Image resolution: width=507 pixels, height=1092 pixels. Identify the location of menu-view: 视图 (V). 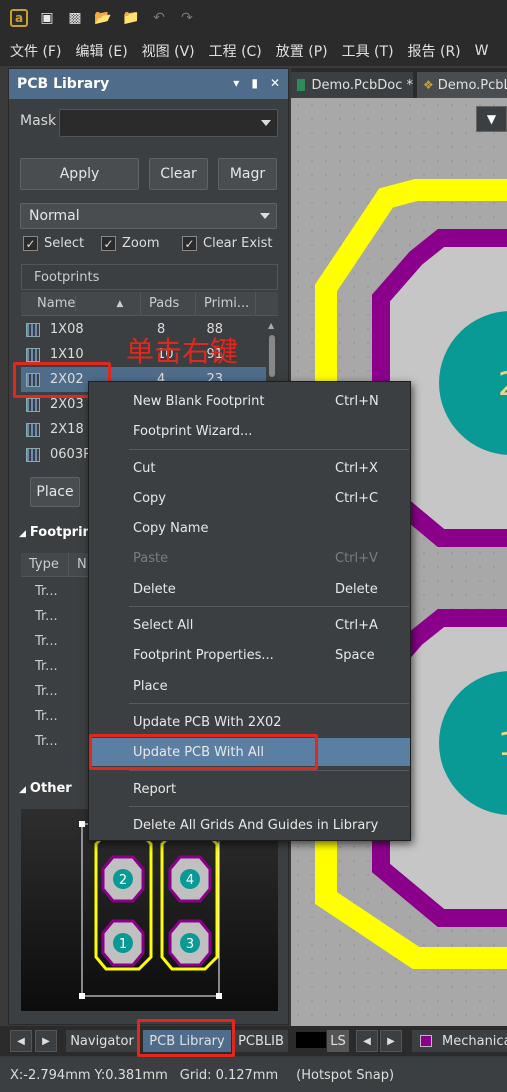
(168, 51).